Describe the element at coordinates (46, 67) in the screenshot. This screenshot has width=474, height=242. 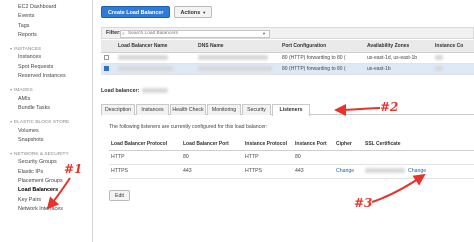
I see `sidebar-item-spot-requests: Spot Requests` at that location.